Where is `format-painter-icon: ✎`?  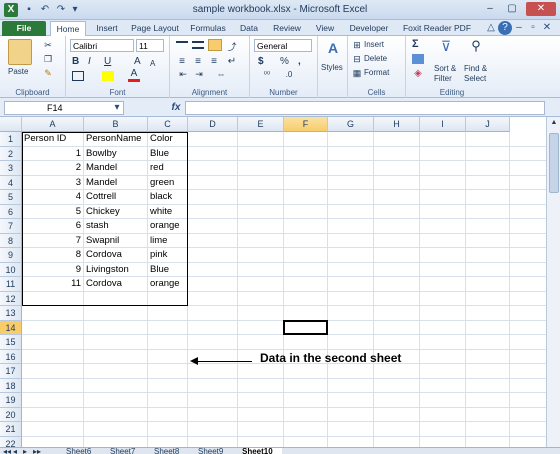
format-painter-icon: ✎ is located at coordinates (48, 73).